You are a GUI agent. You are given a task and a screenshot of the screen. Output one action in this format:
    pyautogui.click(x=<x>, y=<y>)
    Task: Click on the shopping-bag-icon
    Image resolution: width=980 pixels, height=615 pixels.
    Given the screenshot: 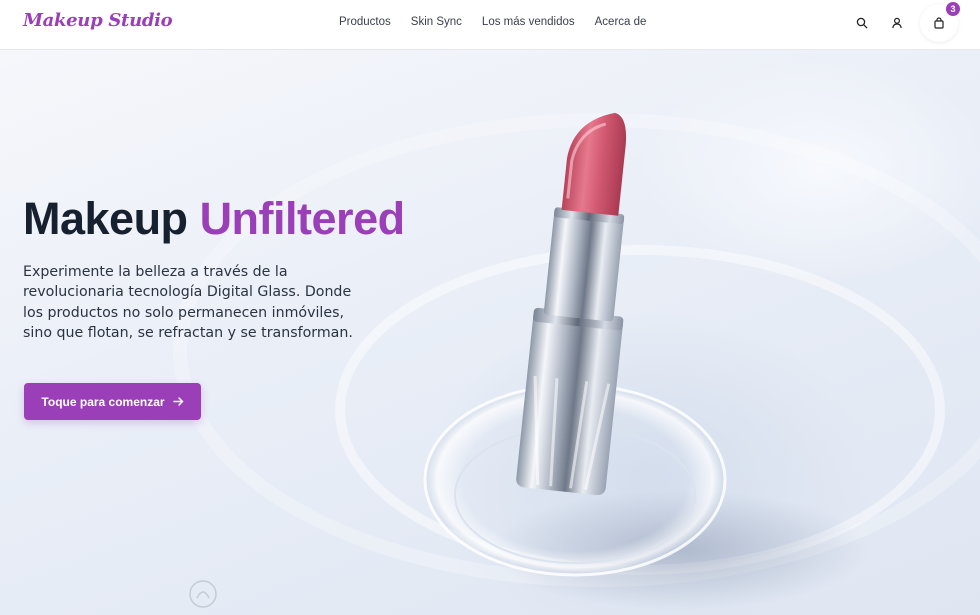 What is the action you would take?
    pyautogui.click(x=939, y=23)
    